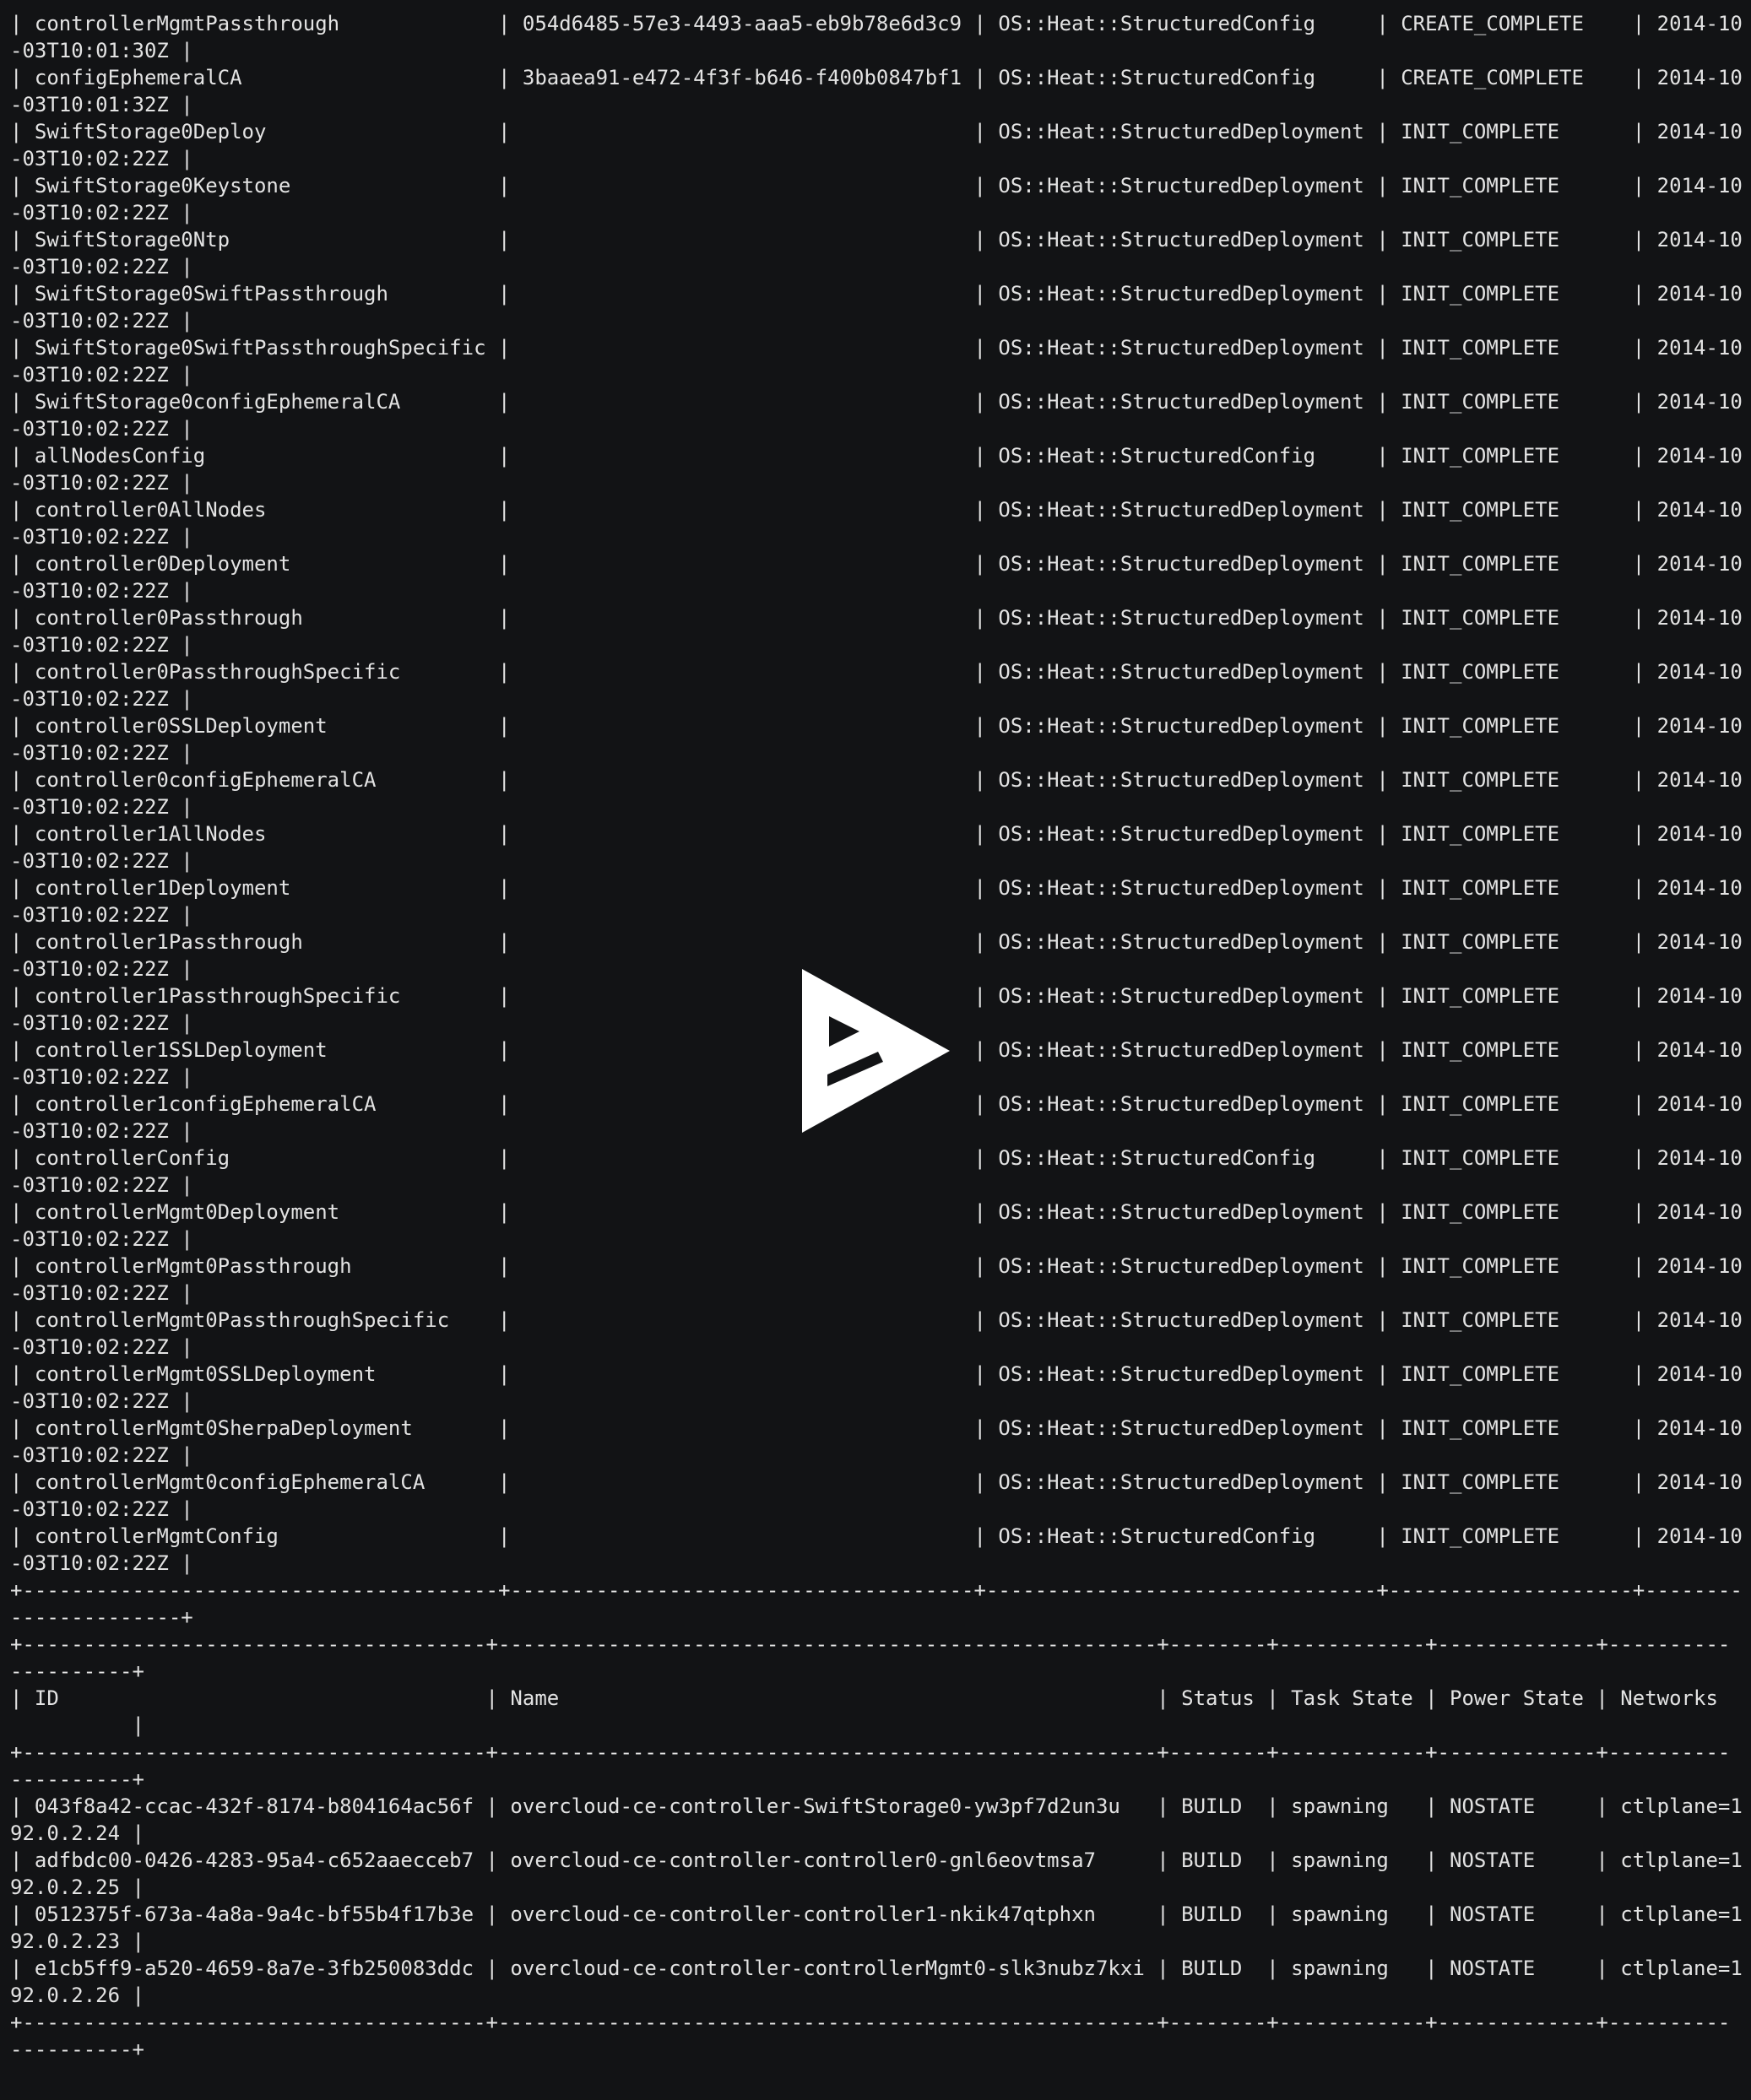 The height and width of the screenshot is (2100, 1751). What do you see at coordinates (77, 1941) in the screenshot?
I see `terminal-line: 92.0.2.23 |` at bounding box center [77, 1941].